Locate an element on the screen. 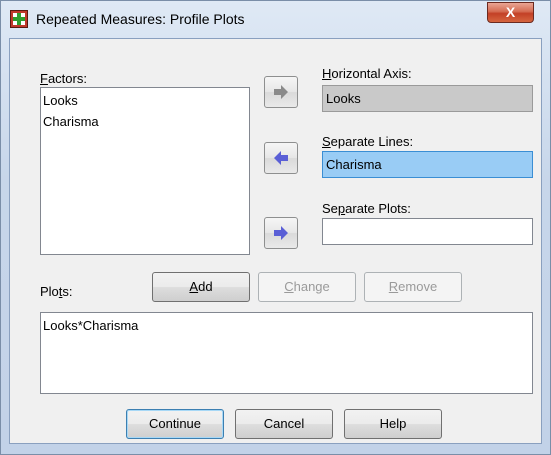 The height and width of the screenshot is (455, 551). list-item: Looks*Charisma is located at coordinates (286, 325).